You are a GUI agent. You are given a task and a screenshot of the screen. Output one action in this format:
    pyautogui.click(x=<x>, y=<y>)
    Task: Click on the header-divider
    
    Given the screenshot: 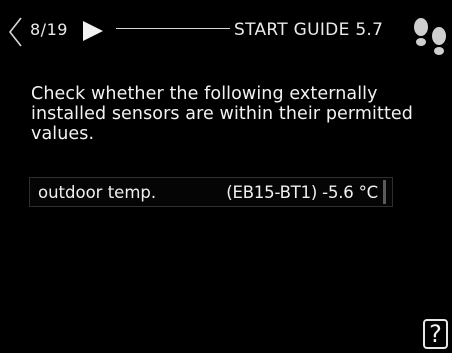 What is the action you would take?
    pyautogui.click(x=173, y=28)
    